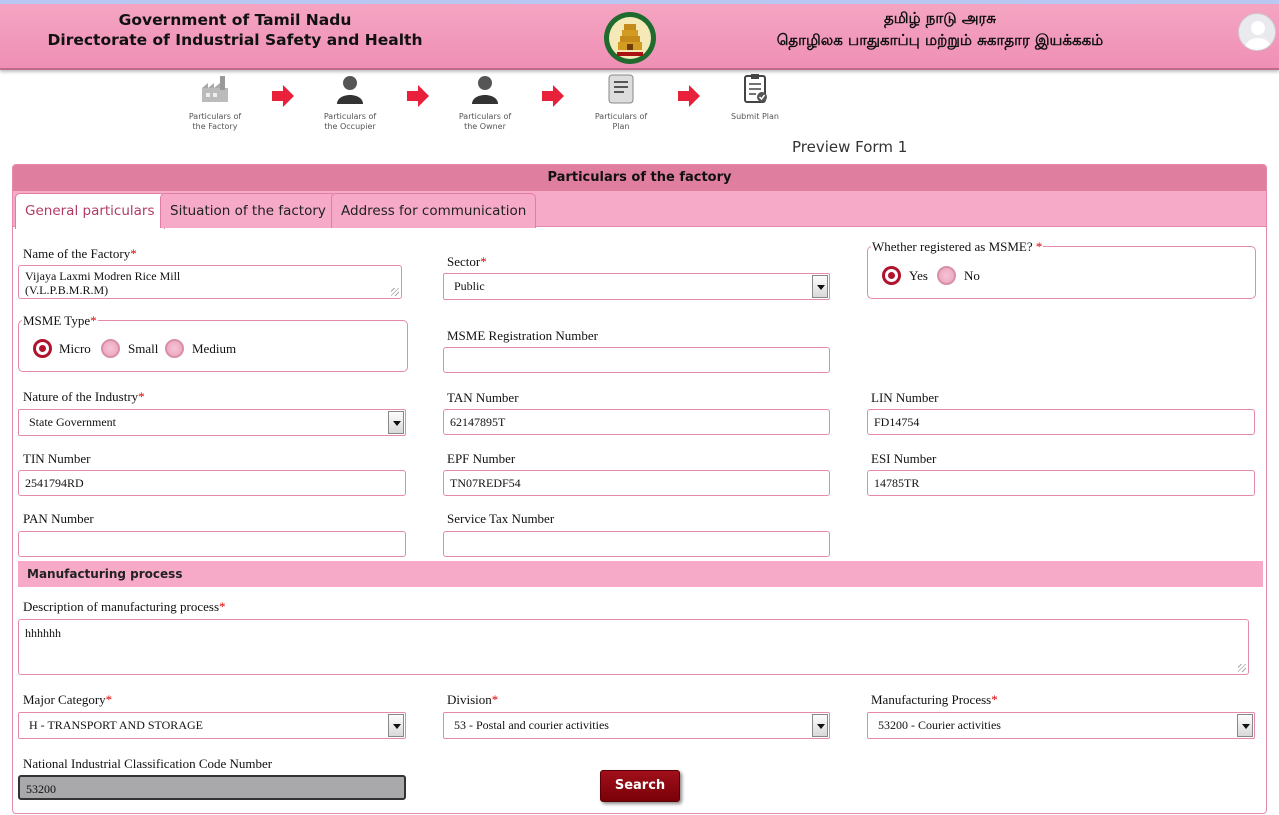  I want to click on manufacturing-section-header: Manufacturing process, so click(640, 574).